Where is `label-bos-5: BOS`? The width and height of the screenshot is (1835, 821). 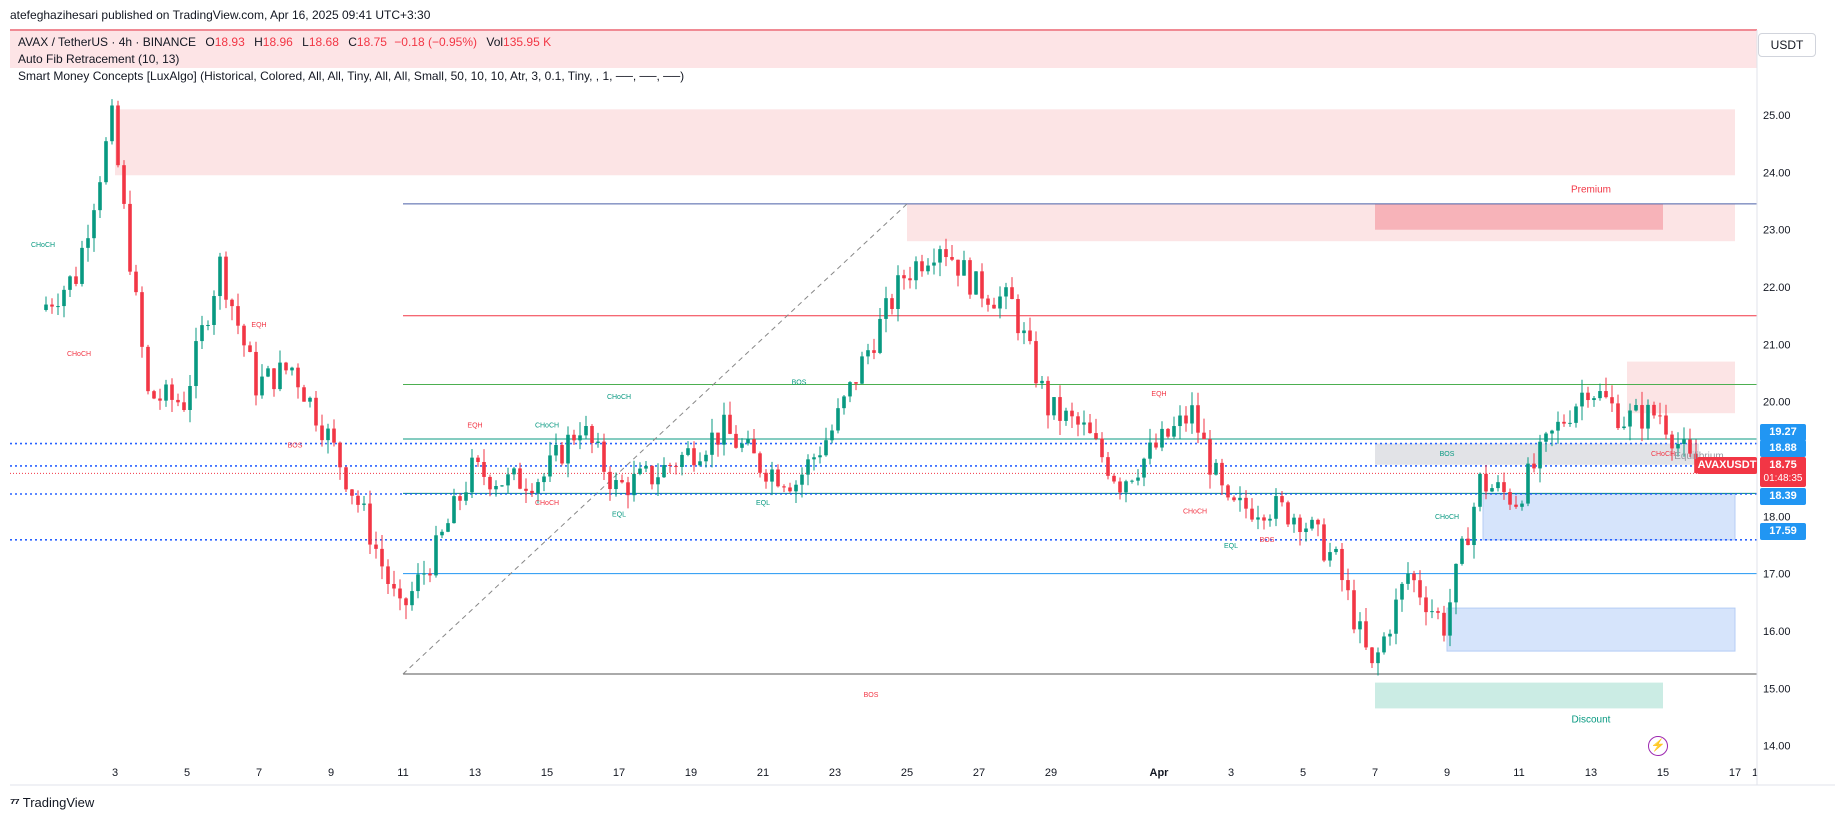
label-bos-5: BOS is located at coordinates (1447, 454).